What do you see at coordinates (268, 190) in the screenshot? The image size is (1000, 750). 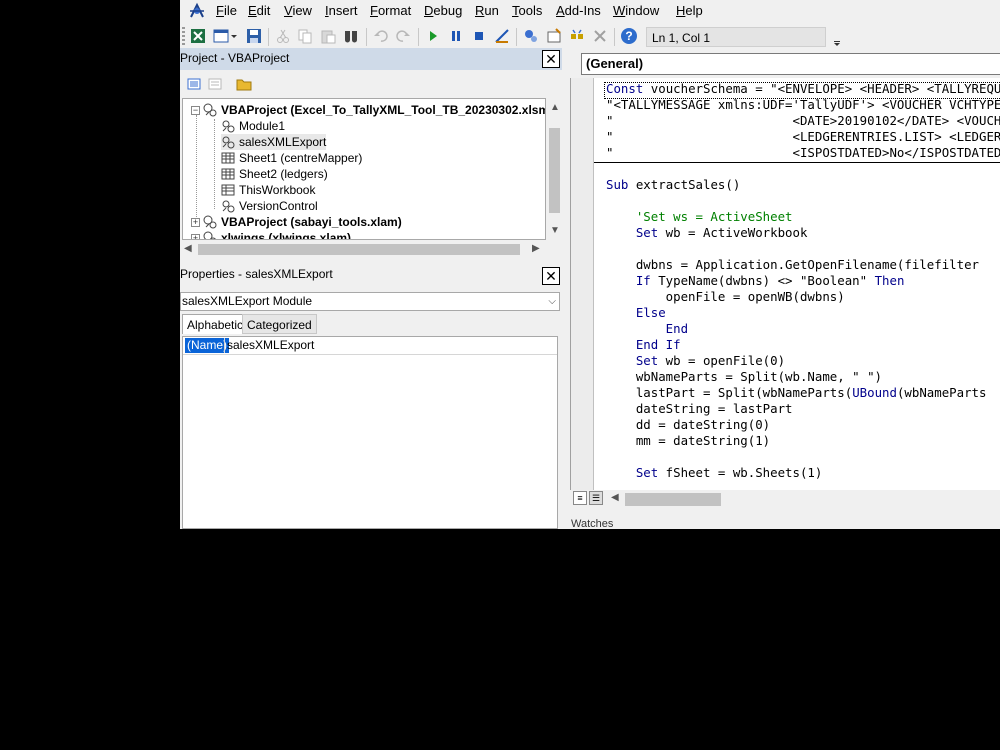 I see `tree-node-thisworkbook: ThisWorkbook` at bounding box center [268, 190].